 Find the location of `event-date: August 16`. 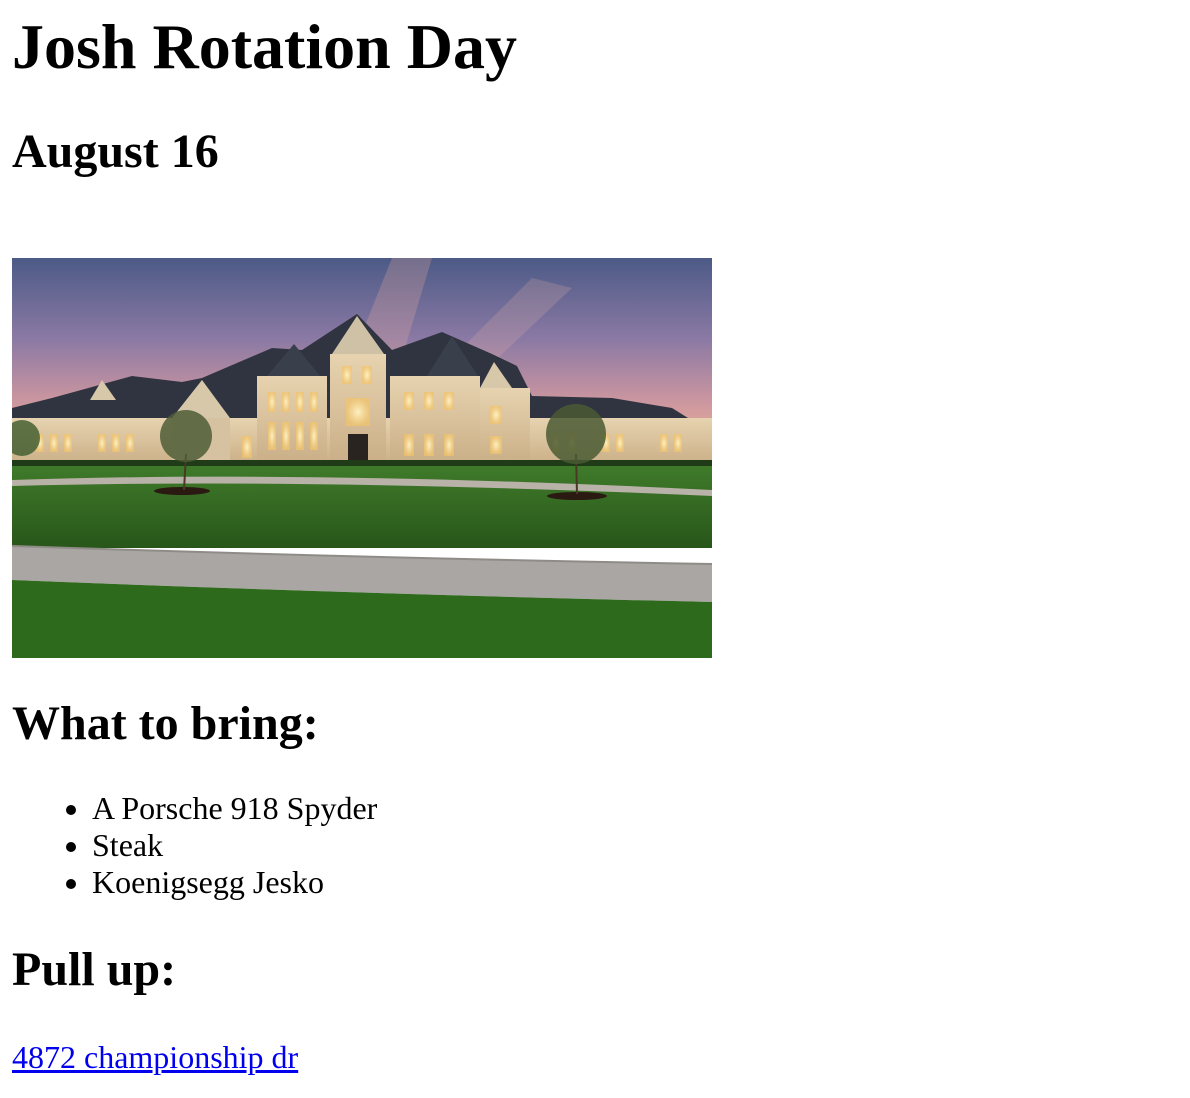

event-date: August 16 is located at coordinates (115, 151).